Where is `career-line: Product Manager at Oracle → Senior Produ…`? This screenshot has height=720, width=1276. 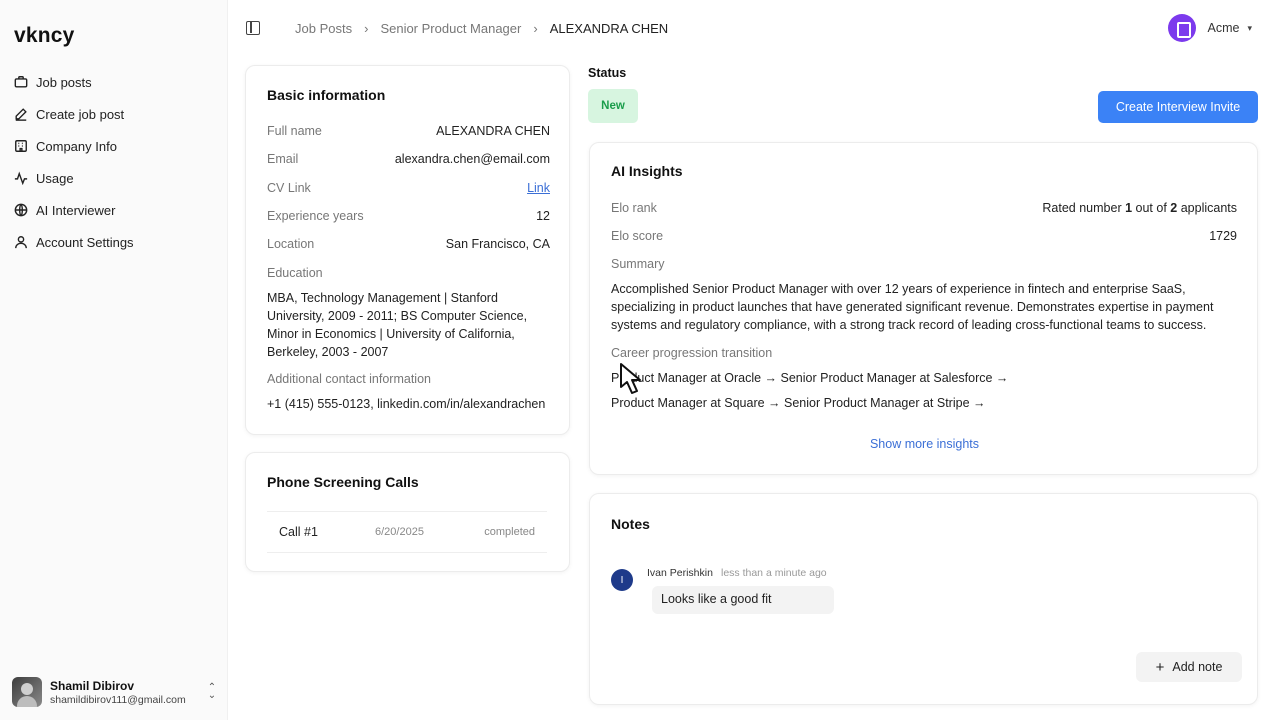 career-line: Product Manager at Oracle → Senior Produ… is located at coordinates (810, 378).